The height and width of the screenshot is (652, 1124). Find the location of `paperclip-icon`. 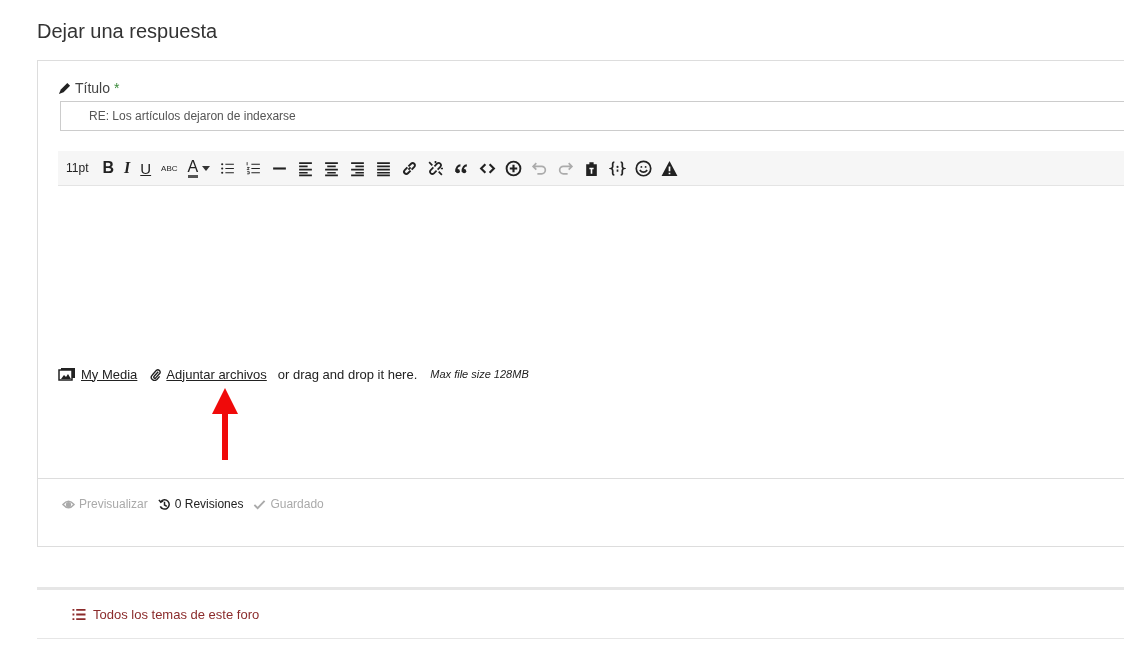

paperclip-icon is located at coordinates (156, 374).